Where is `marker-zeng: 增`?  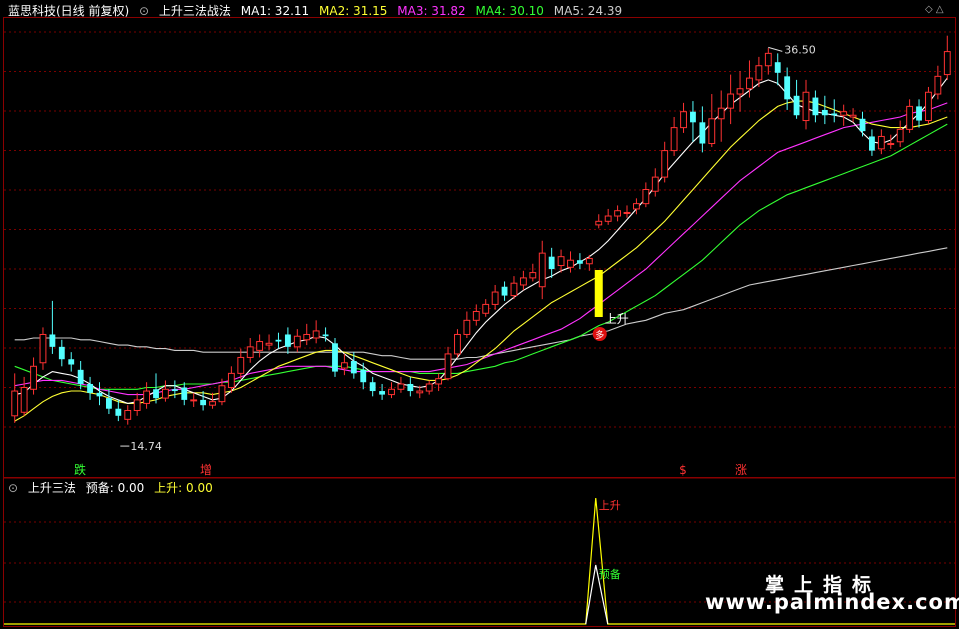 marker-zeng: 增 is located at coordinates (206, 470).